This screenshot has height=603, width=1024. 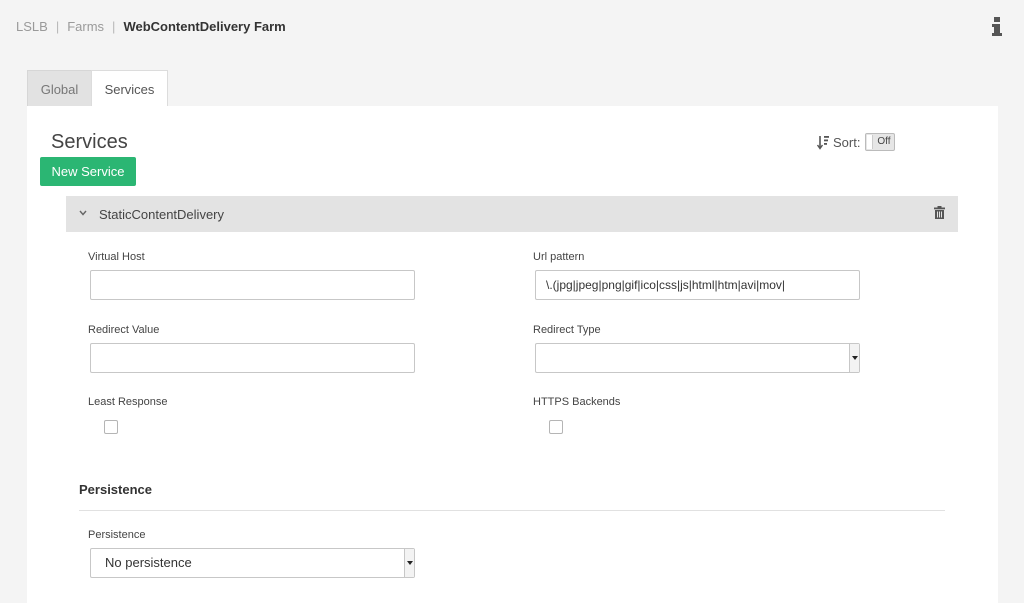 I want to click on redirect-type-label: Redirect Type, so click(x=567, y=330).